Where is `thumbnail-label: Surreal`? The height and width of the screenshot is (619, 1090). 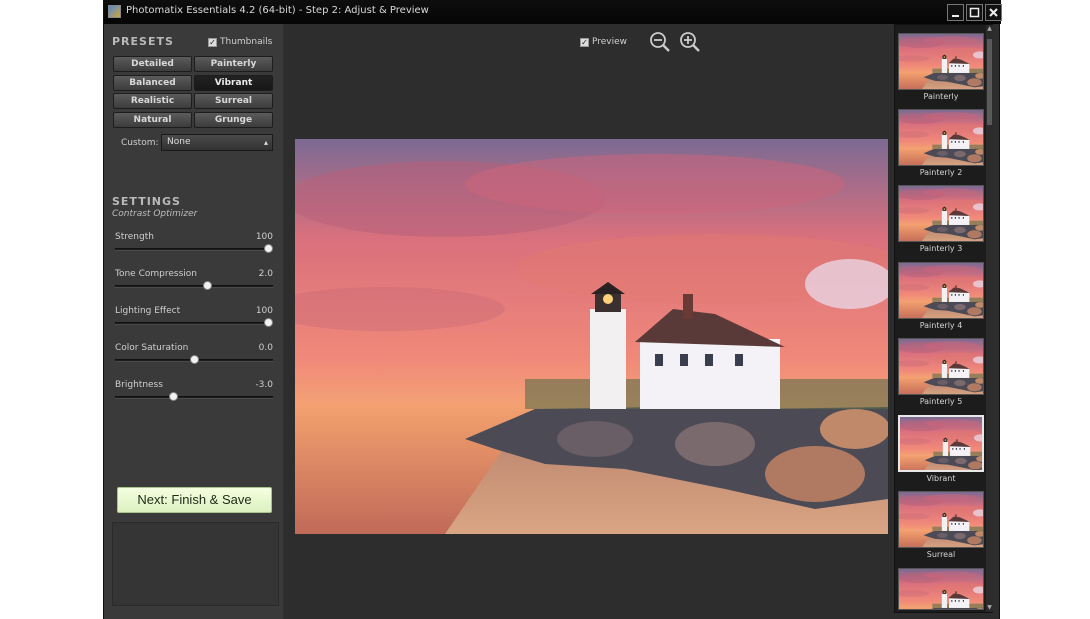
thumbnail-label: Surreal is located at coordinates (941, 554).